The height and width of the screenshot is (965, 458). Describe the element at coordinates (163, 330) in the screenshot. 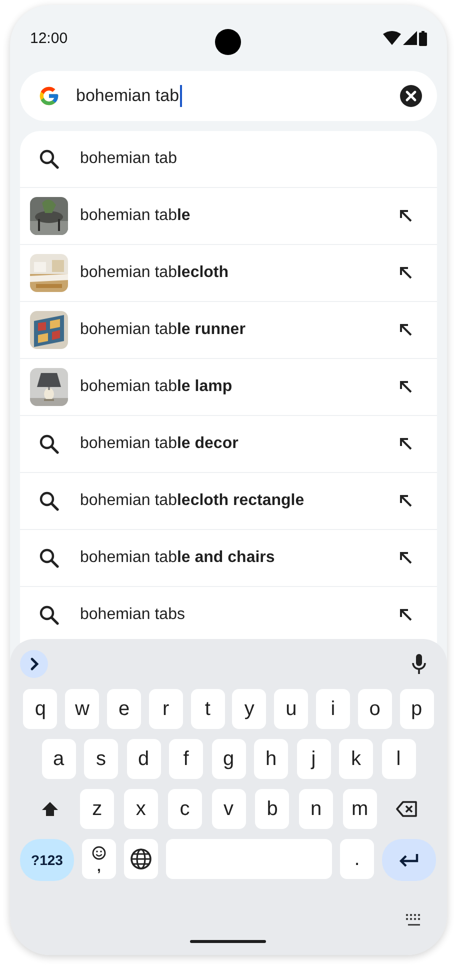

I see `suggestion-text: bohemian table runner` at that location.